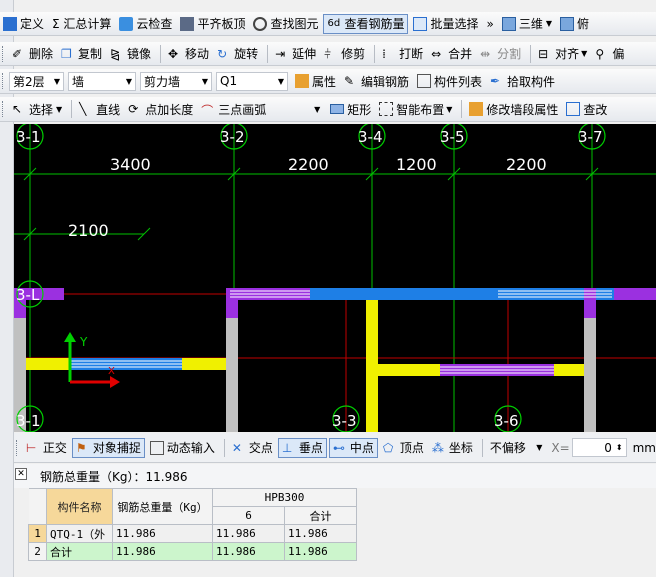 The image size is (656, 577). I want to click on view-3d-select: 三维 ▼, so click(527, 24).